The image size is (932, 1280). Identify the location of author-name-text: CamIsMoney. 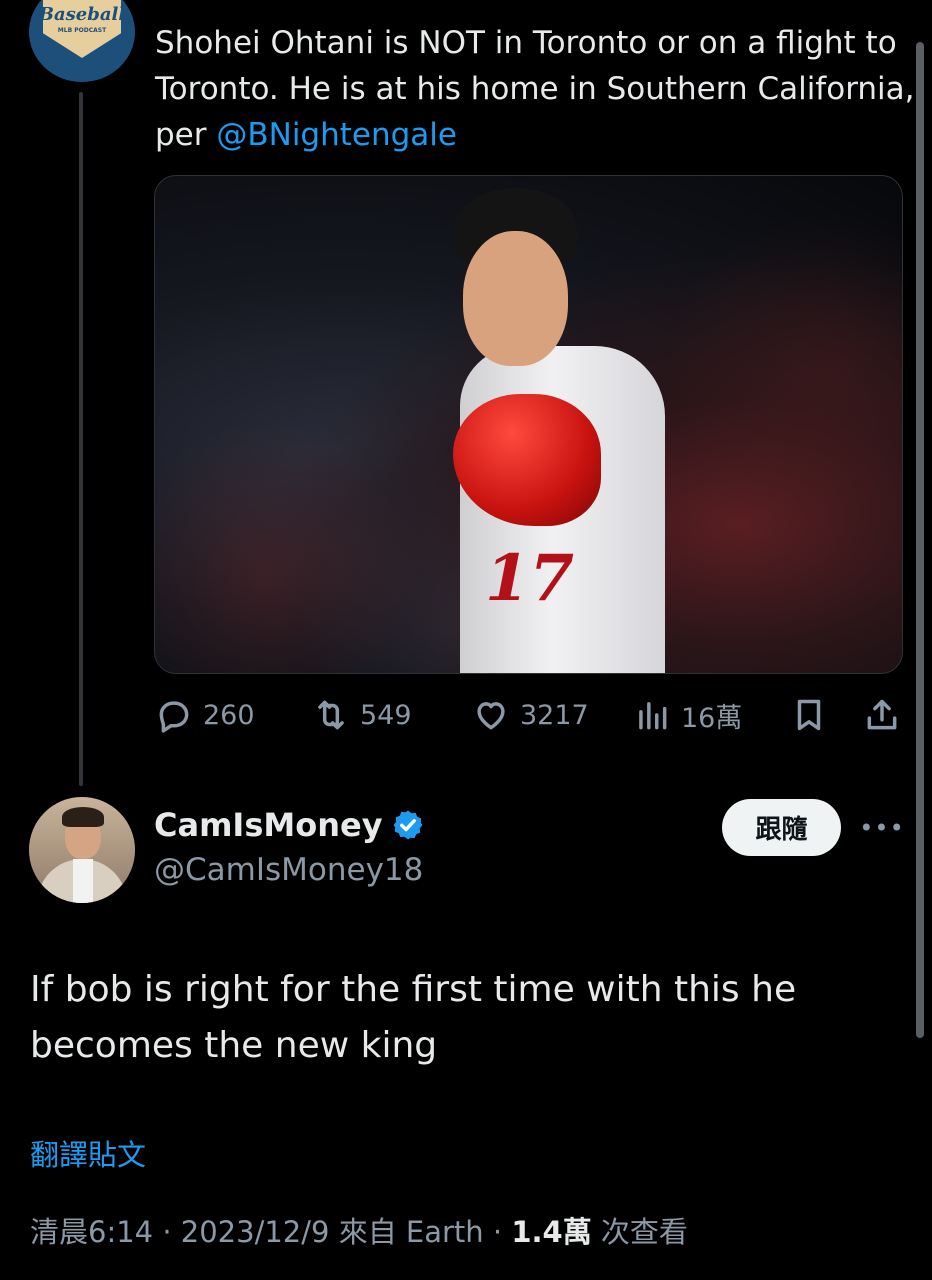
(268, 825).